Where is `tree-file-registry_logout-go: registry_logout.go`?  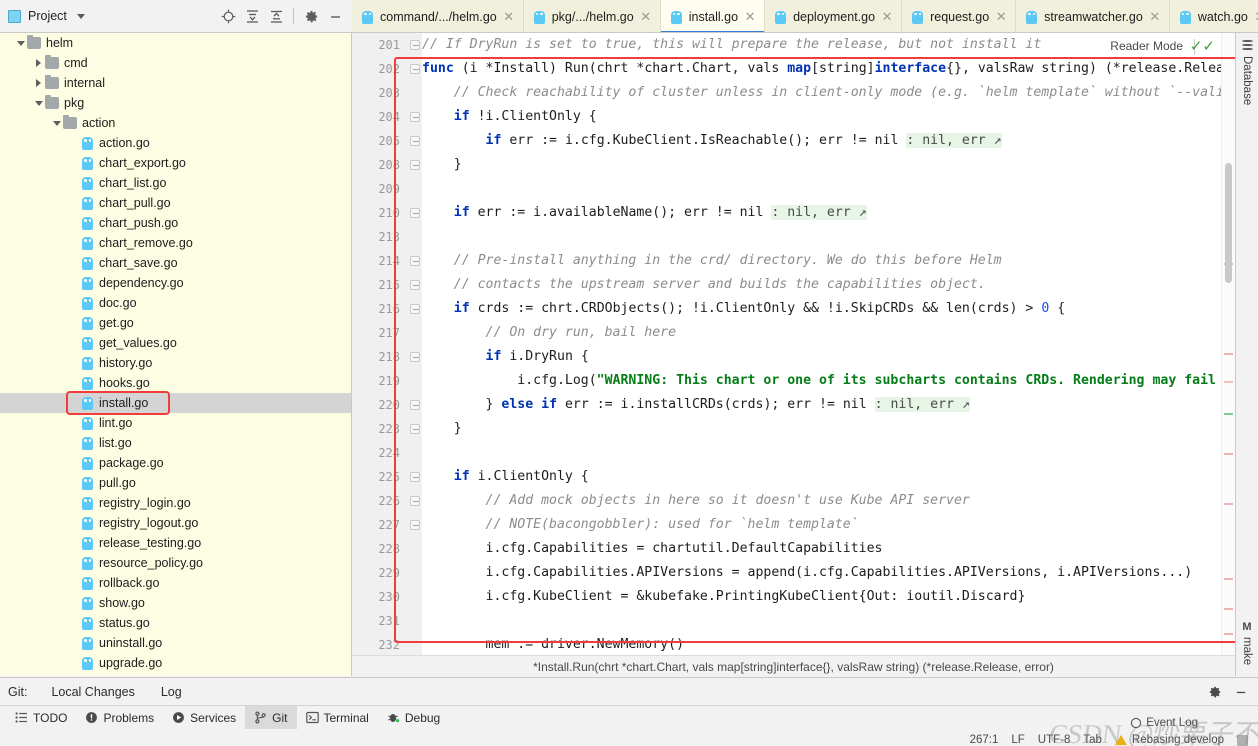 tree-file-registry_logout-go: registry_logout.go is located at coordinates (175, 523).